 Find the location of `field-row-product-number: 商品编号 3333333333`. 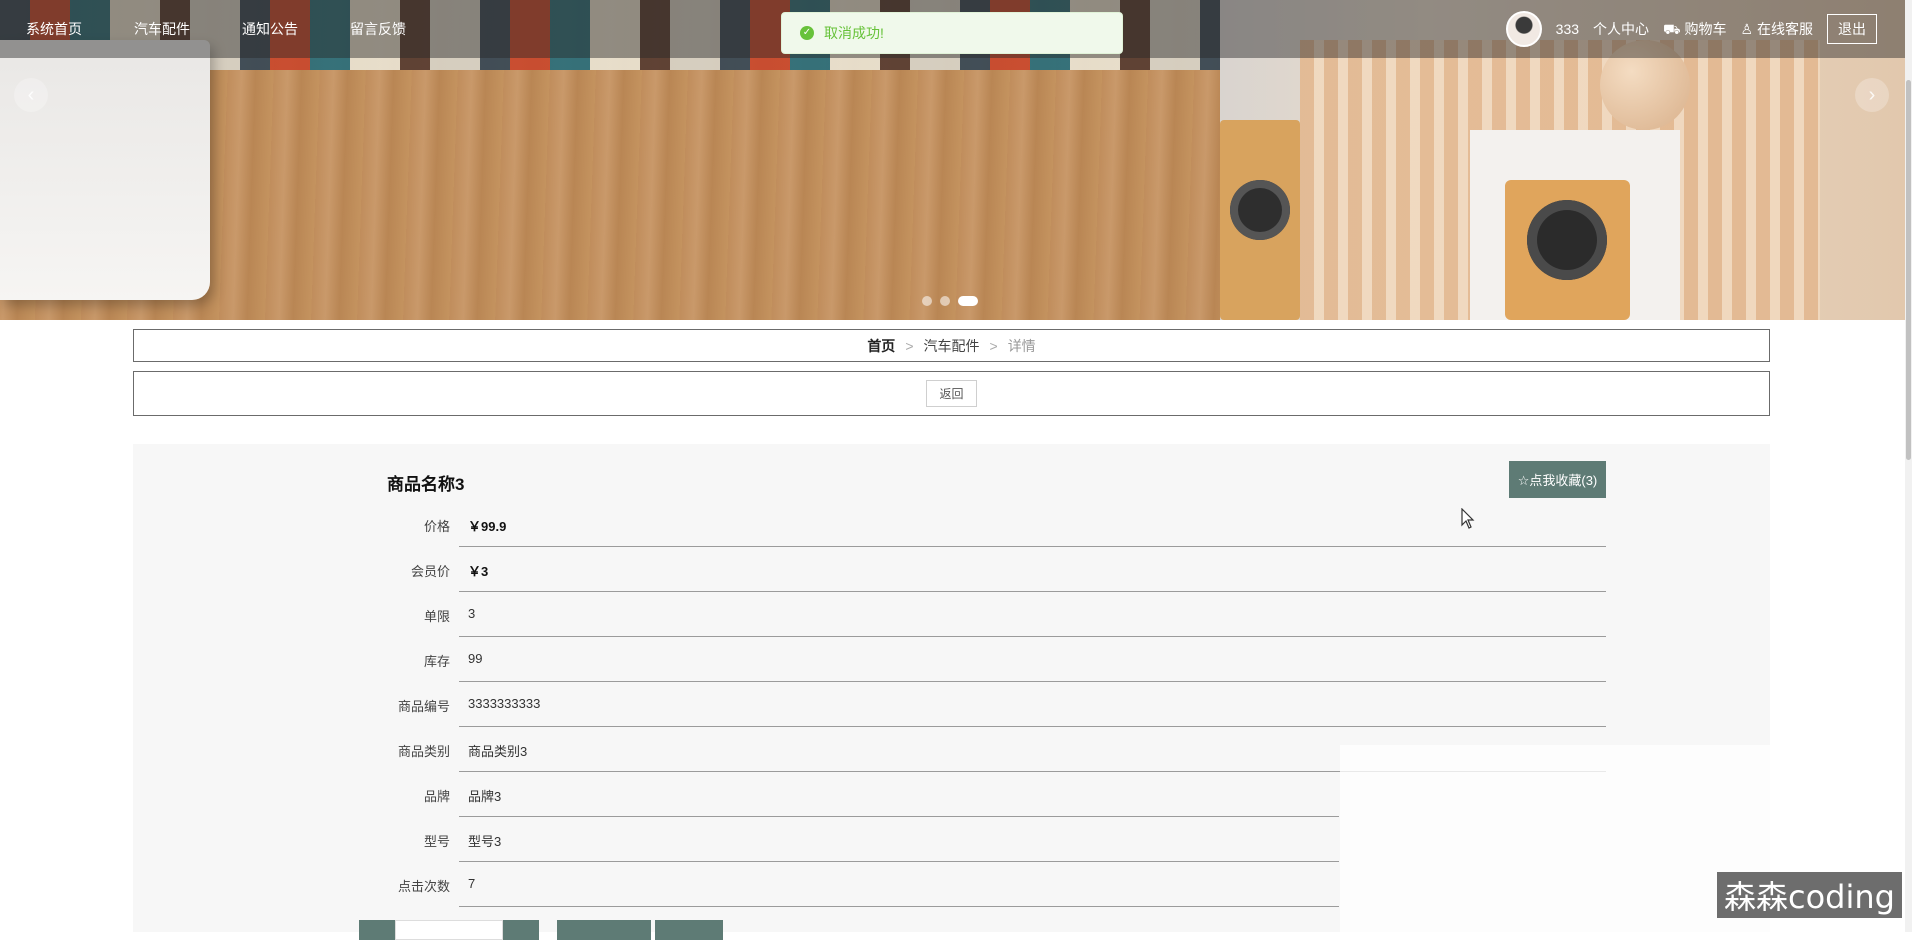

field-row-product-number: 商品编号 3333333333 is located at coordinates (969, 704).